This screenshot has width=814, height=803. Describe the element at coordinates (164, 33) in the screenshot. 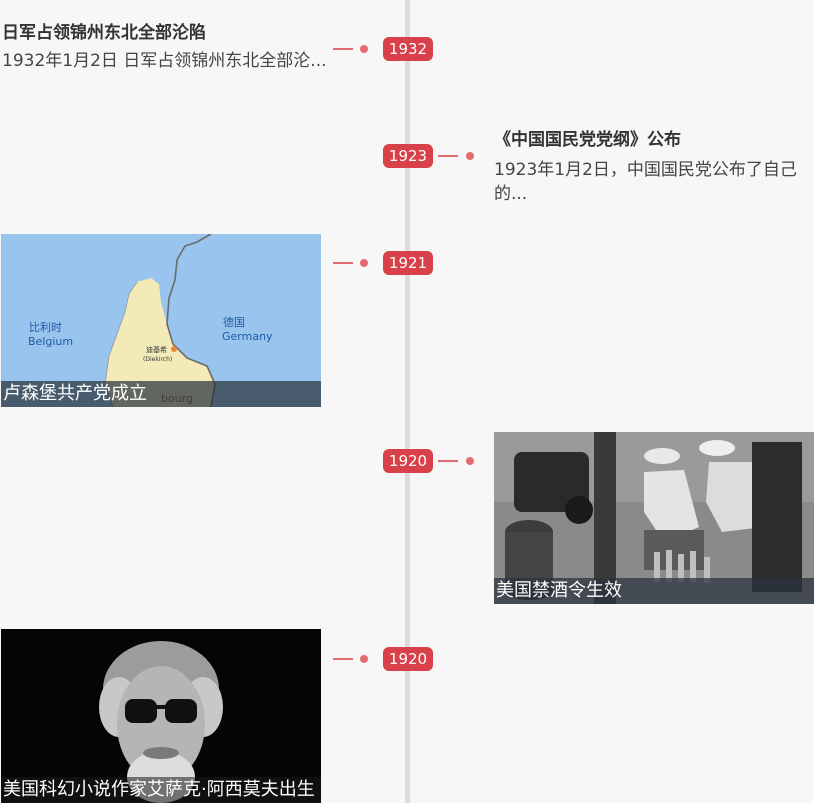

I see `entry-title: 日军占领锦州东北全部沦陷` at that location.